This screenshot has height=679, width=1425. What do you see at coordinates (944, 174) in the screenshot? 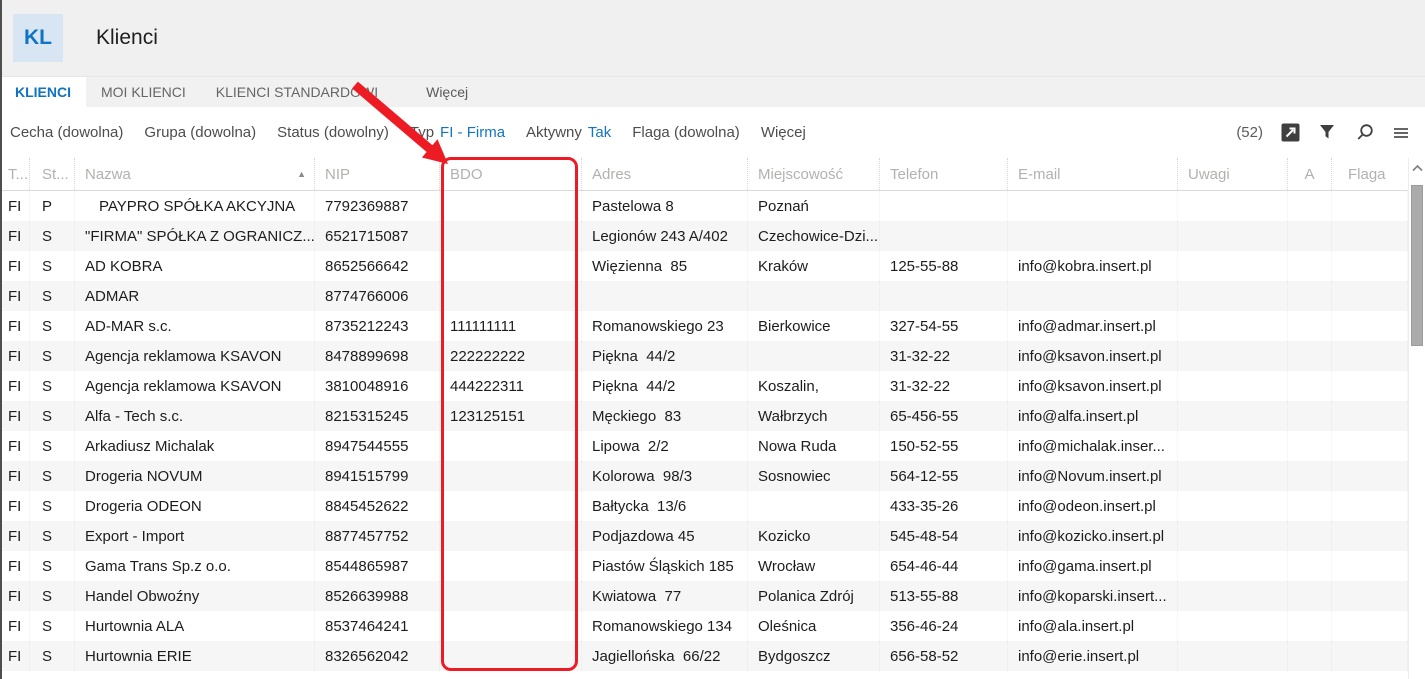
I see `column-header-telefon: Telefon` at bounding box center [944, 174].